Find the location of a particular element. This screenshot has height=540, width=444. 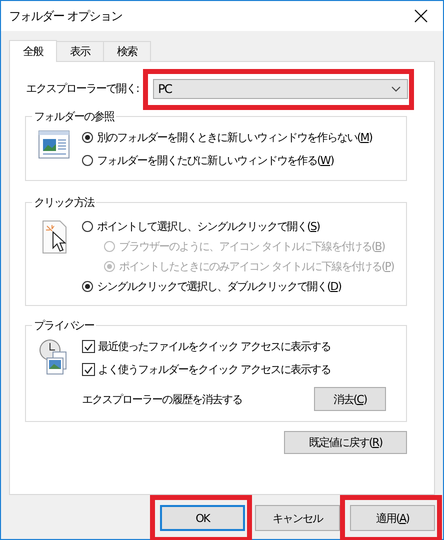

option-label: エクスプローラーの履歴を消去する is located at coordinates (162, 399).